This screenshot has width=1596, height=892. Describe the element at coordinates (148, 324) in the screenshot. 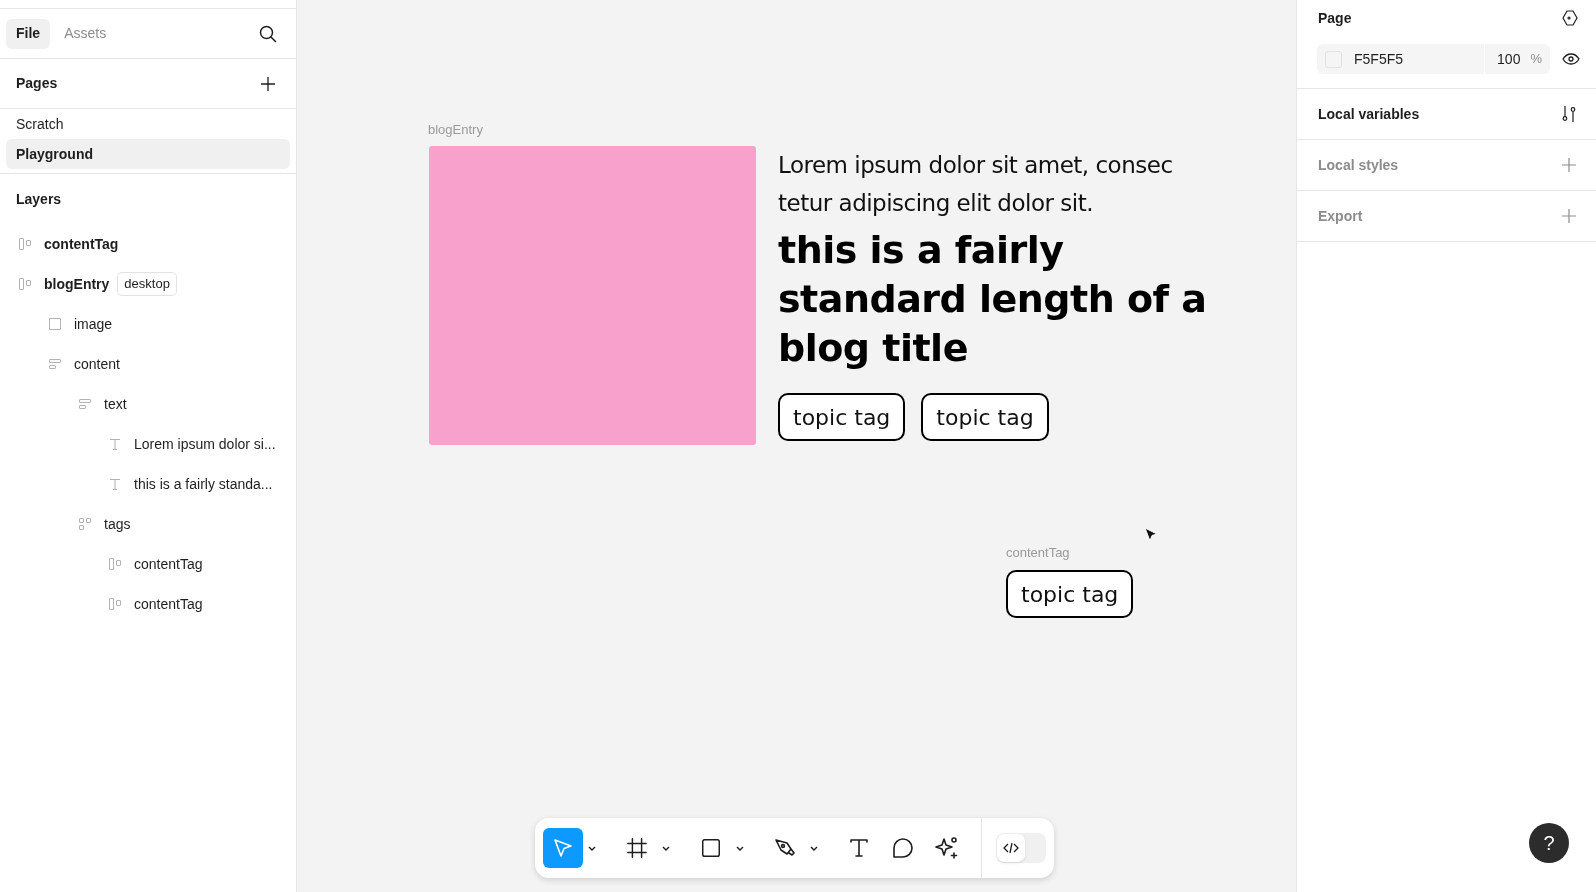

I see `layer-item: image` at that location.